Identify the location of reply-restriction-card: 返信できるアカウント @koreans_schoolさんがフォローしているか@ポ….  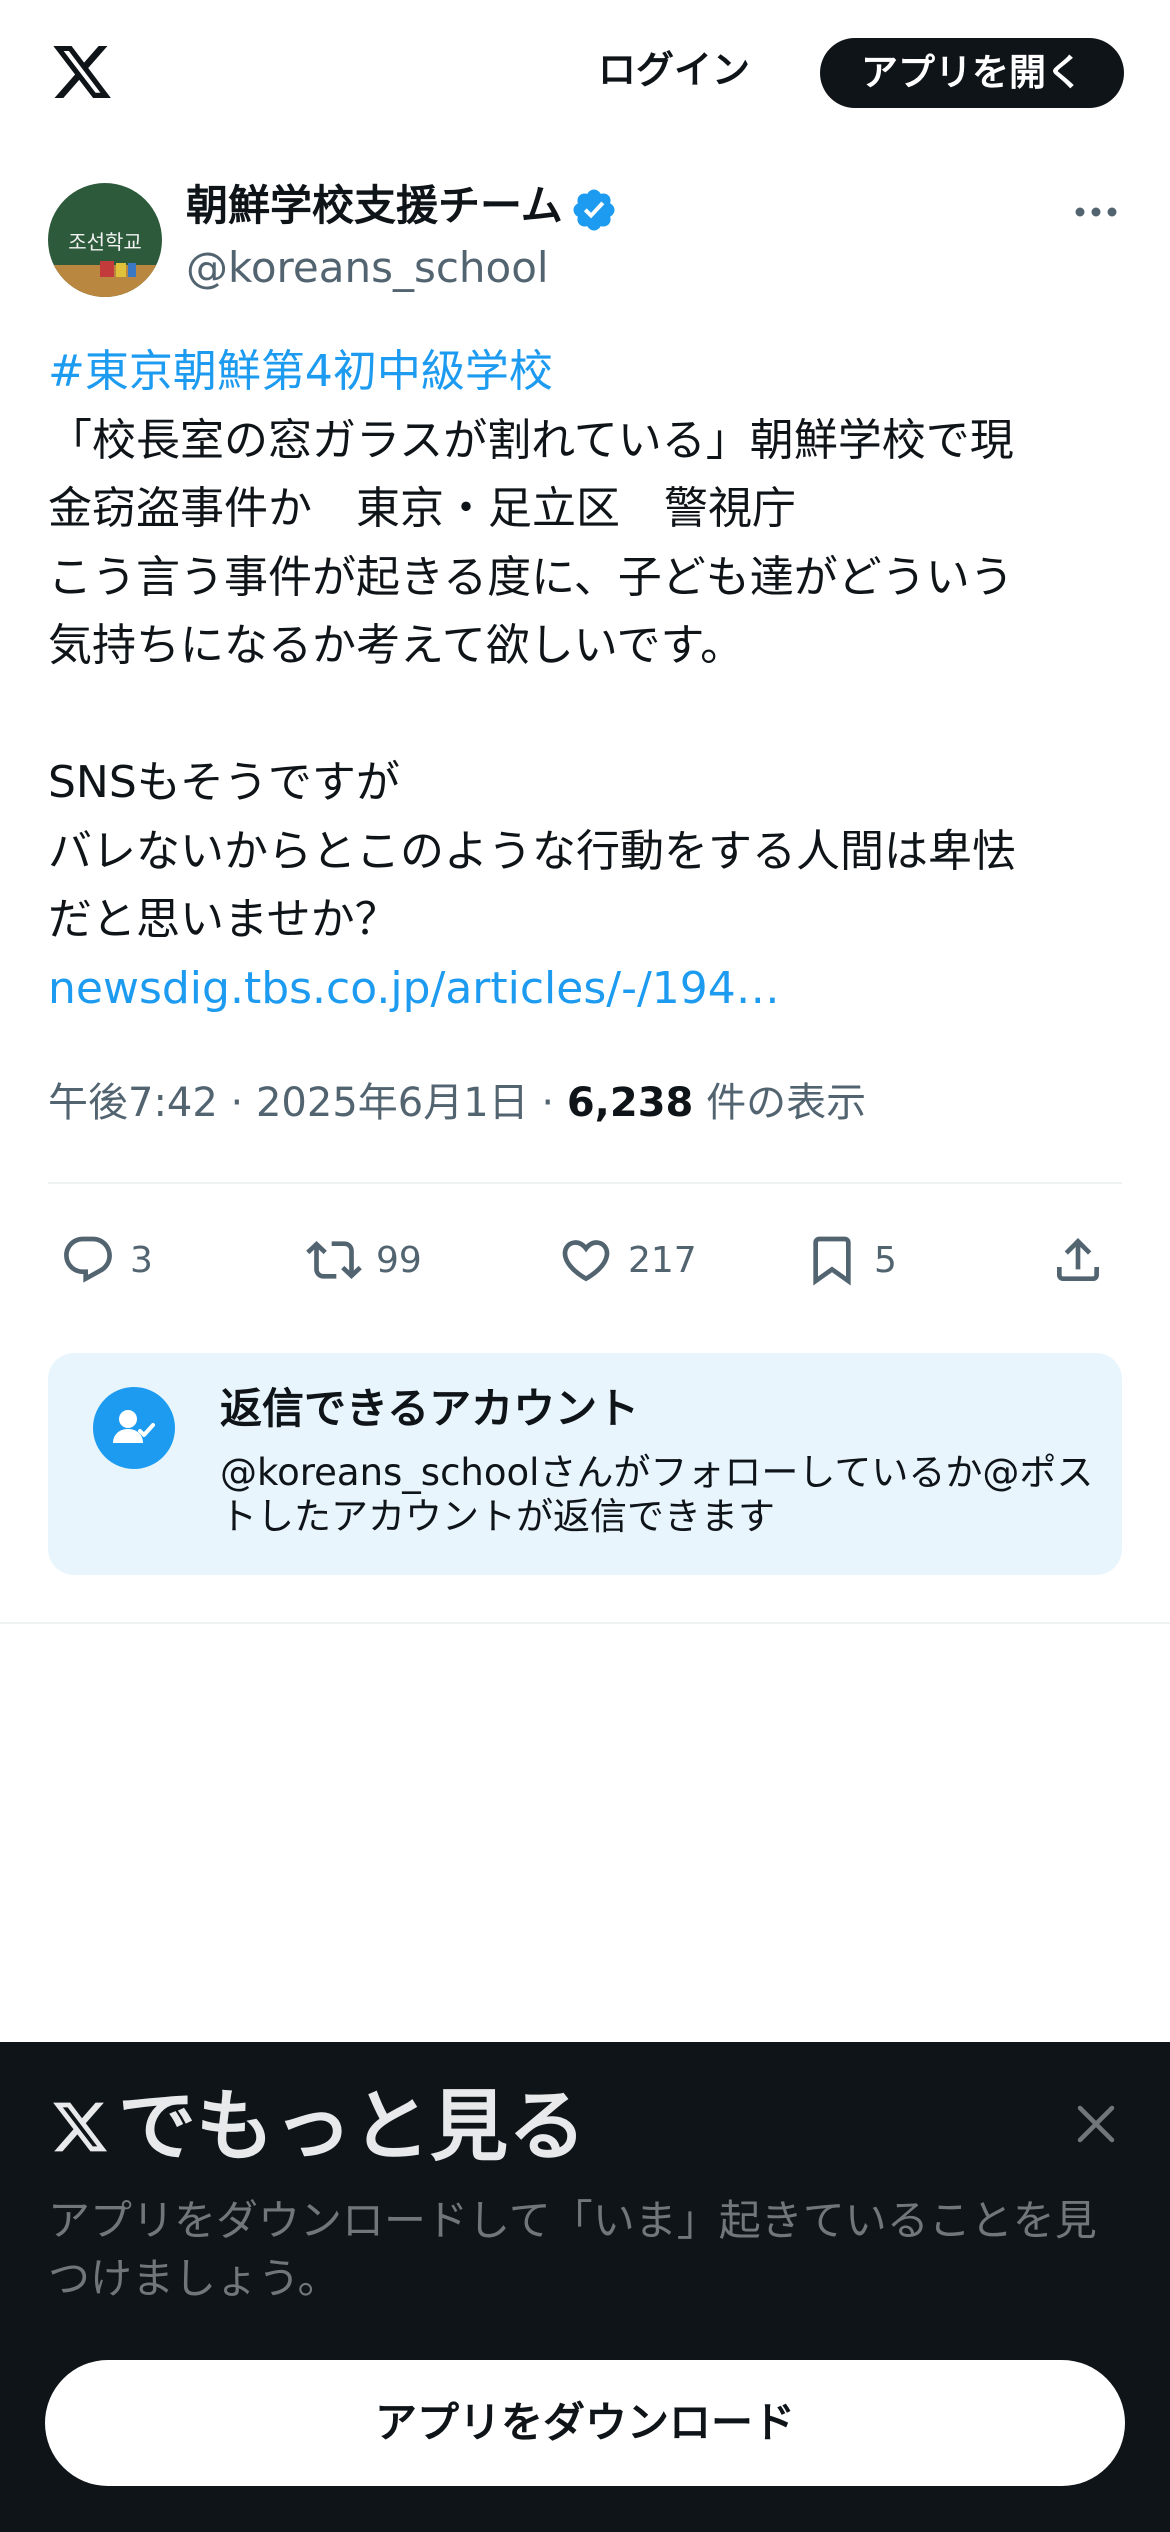
(585, 1464).